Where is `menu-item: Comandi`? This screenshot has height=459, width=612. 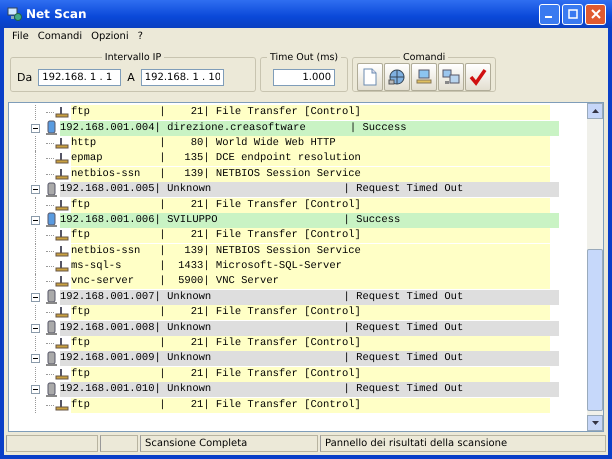 menu-item: Comandi is located at coordinates (60, 37).